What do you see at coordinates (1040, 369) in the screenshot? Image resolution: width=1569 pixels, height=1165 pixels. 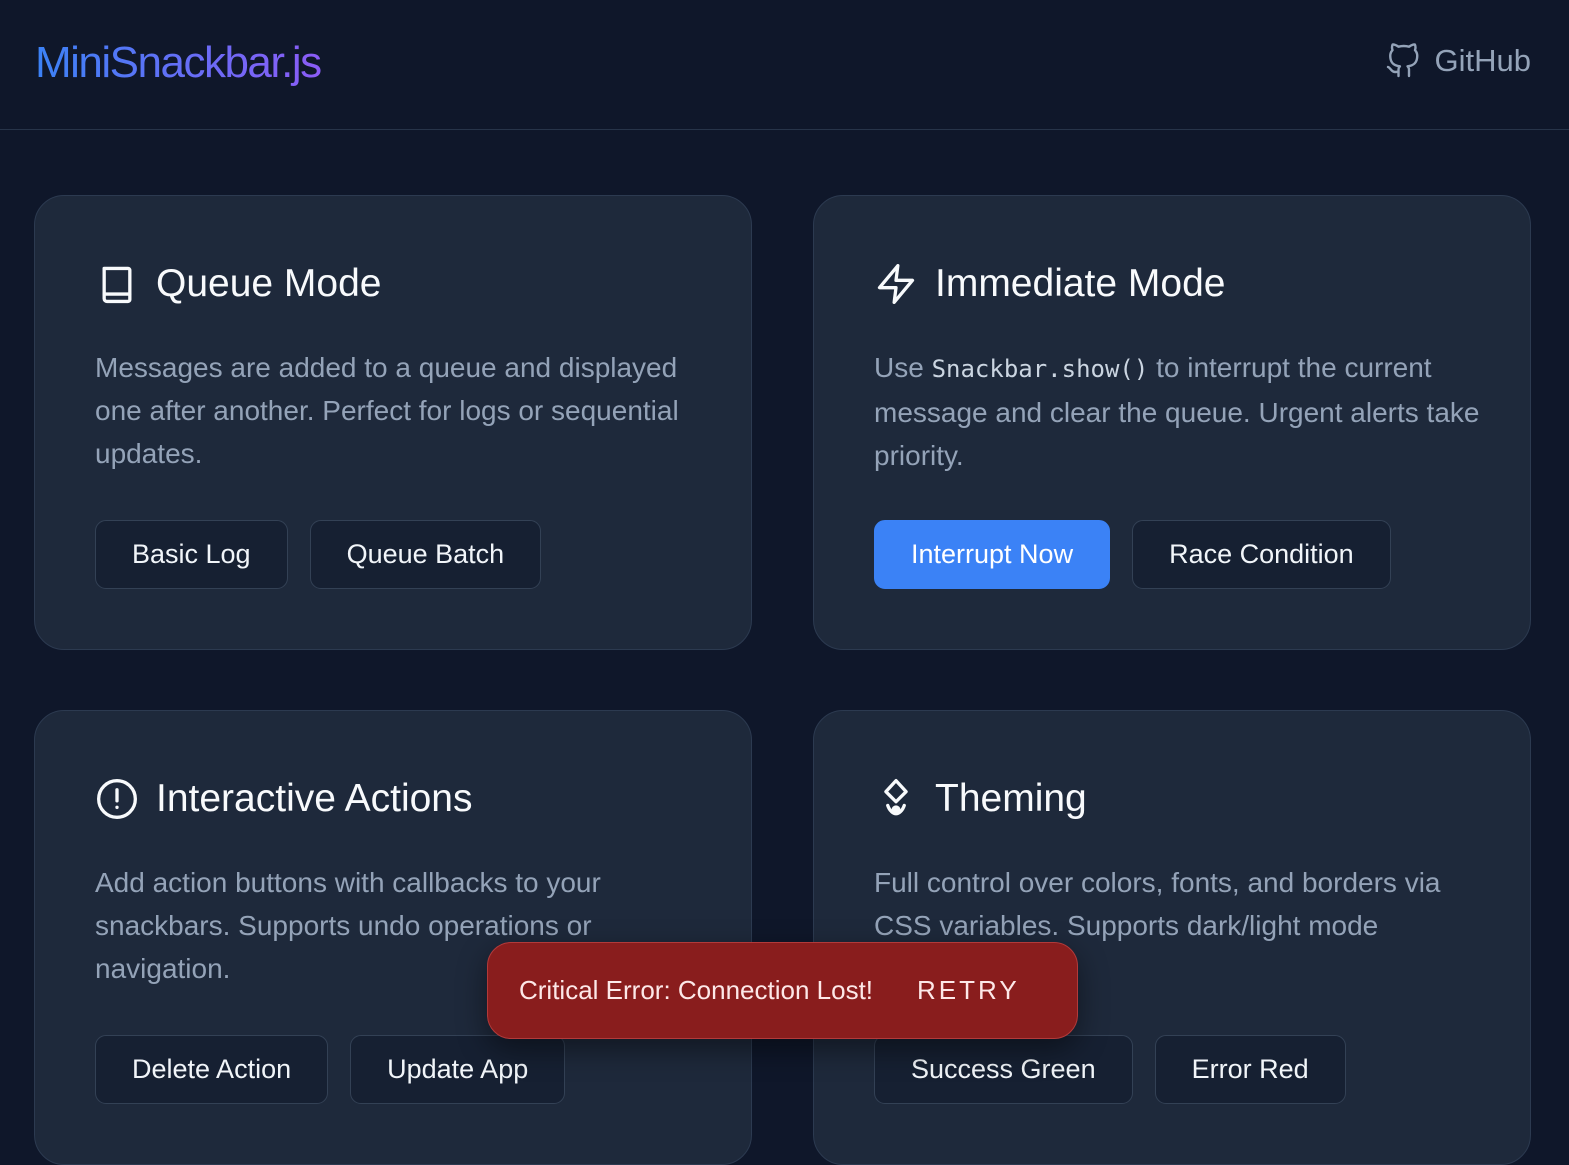 I see `code-snippet: Snackbar.show()` at bounding box center [1040, 369].